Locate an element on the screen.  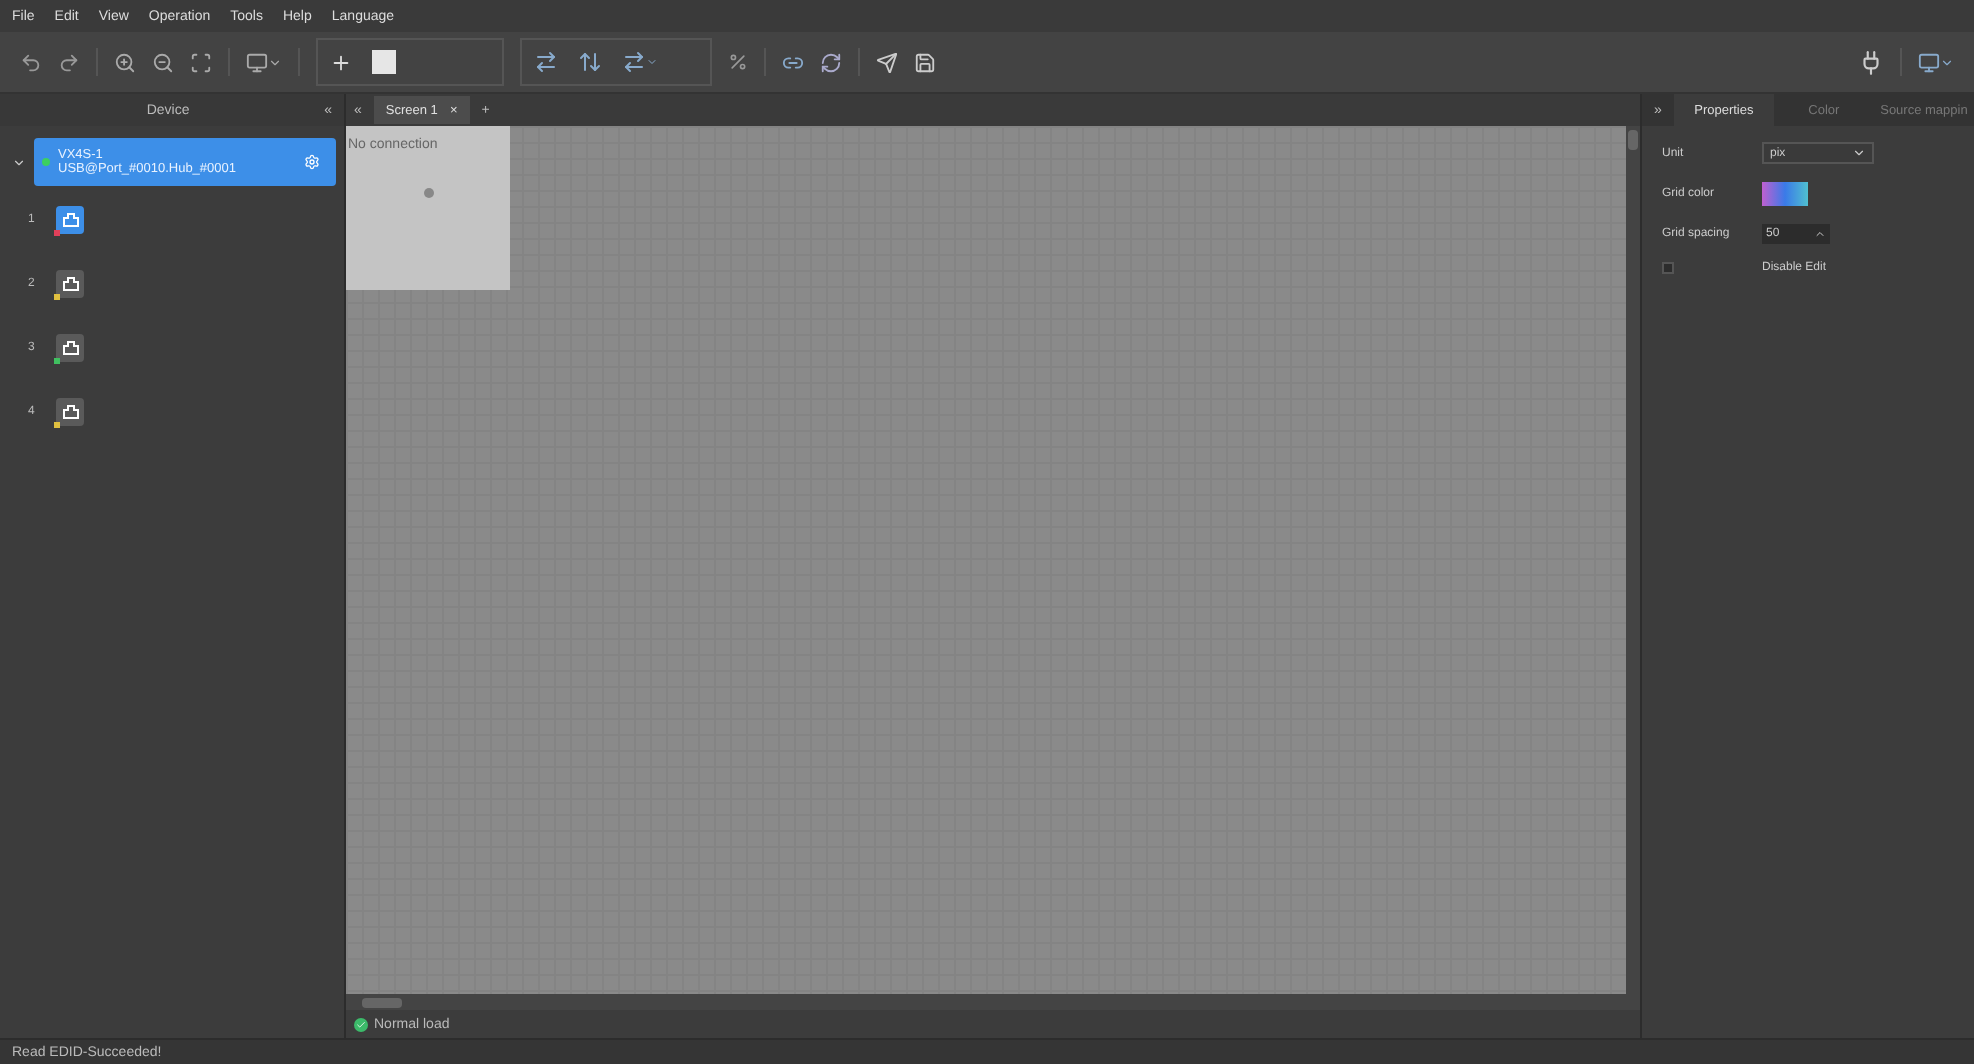
checkbox is located at coordinates (1668, 268).